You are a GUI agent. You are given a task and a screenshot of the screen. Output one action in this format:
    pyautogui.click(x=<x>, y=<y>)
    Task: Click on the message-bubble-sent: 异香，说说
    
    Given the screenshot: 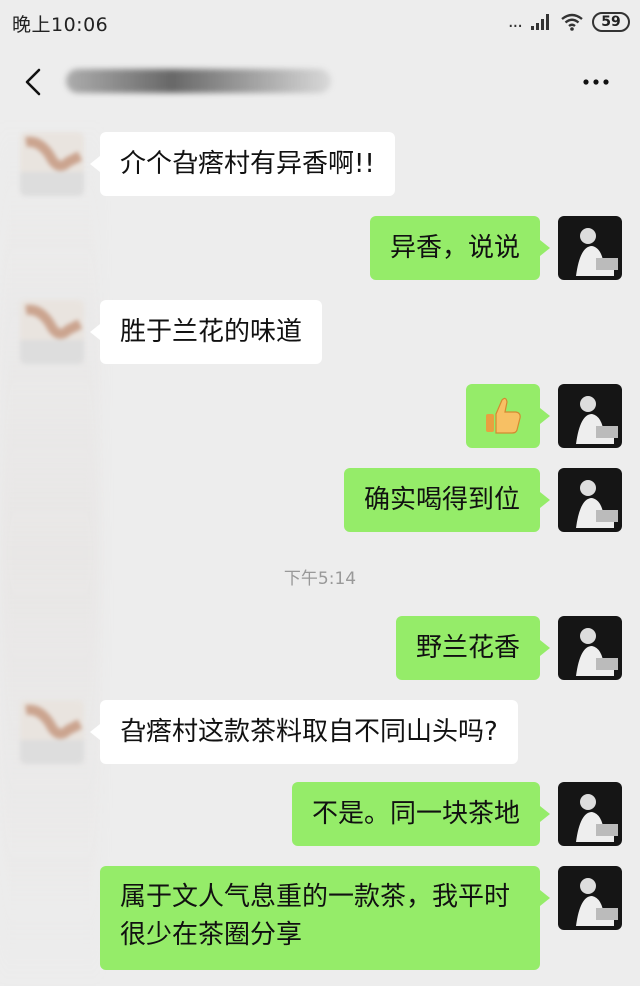 What is the action you would take?
    pyautogui.click(x=460, y=248)
    